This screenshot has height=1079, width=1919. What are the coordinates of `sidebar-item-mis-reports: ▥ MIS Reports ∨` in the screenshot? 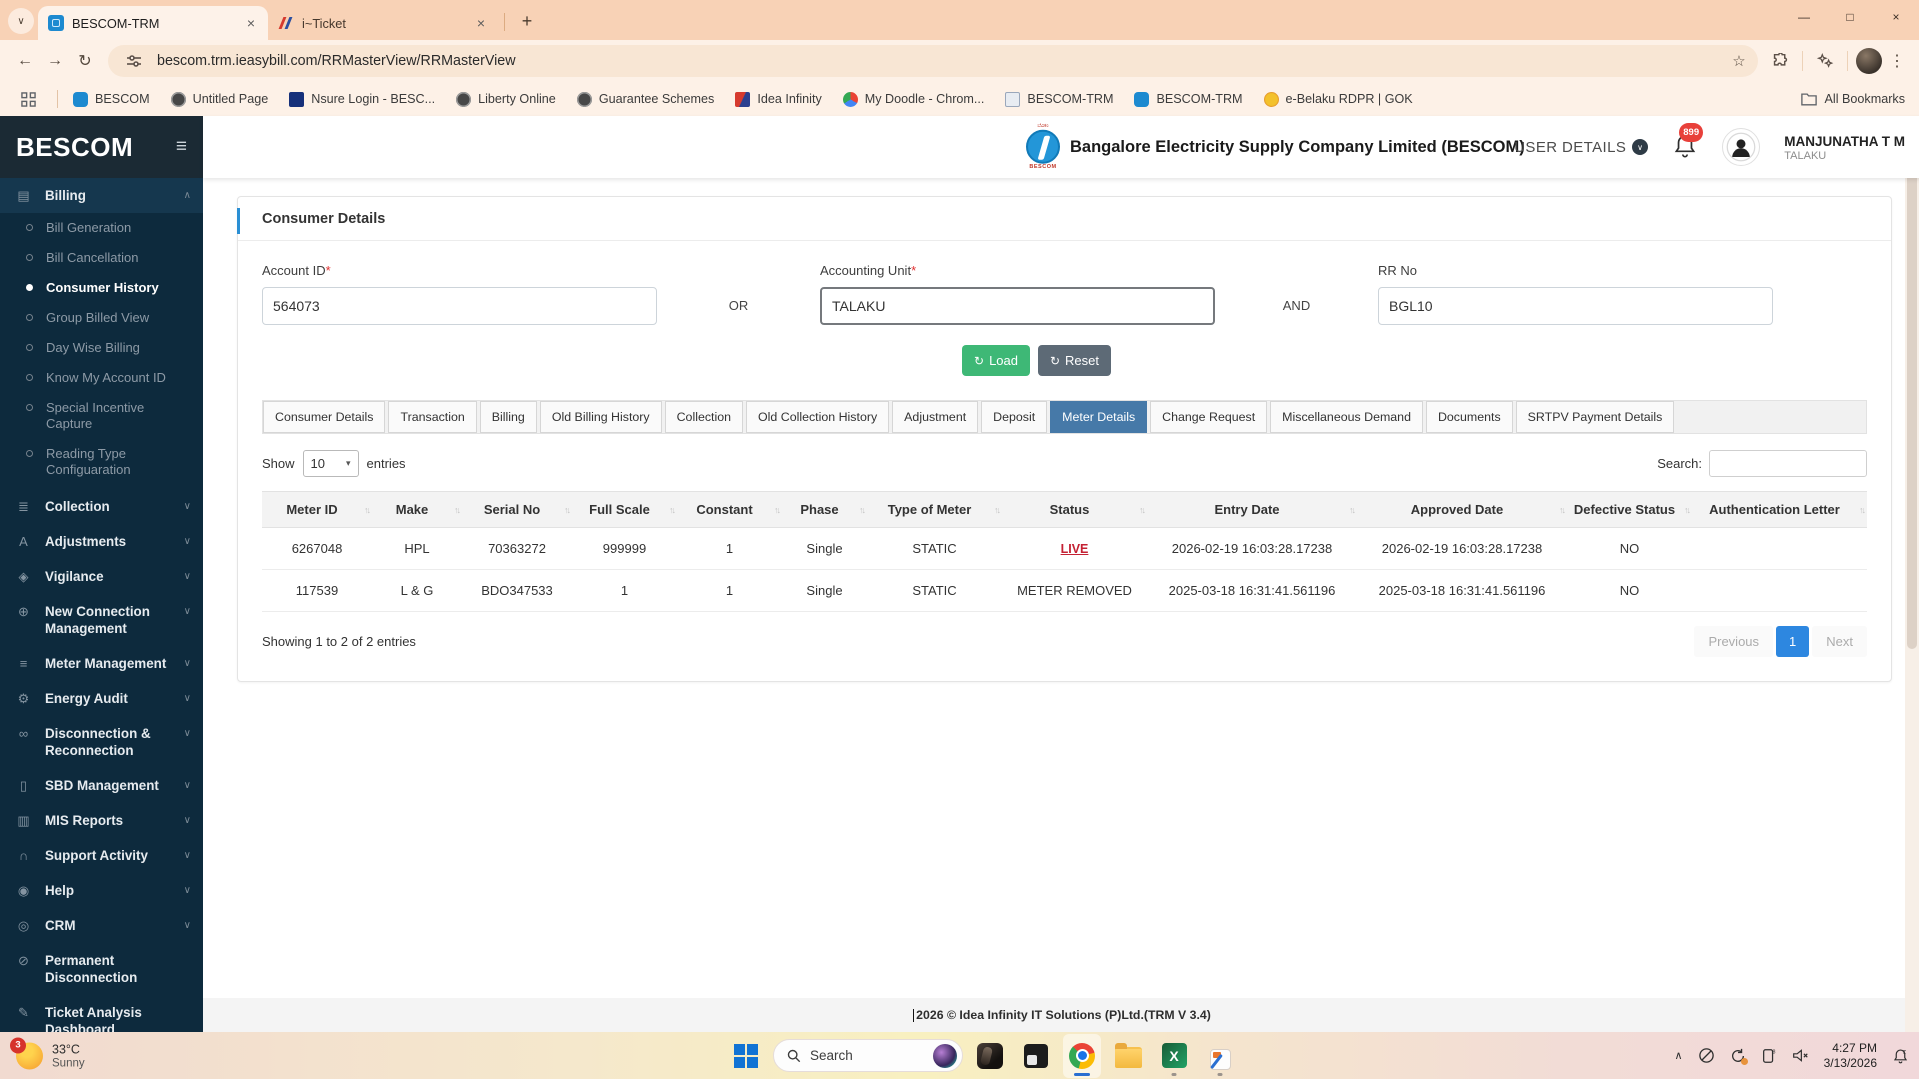 It's located at (101, 820).